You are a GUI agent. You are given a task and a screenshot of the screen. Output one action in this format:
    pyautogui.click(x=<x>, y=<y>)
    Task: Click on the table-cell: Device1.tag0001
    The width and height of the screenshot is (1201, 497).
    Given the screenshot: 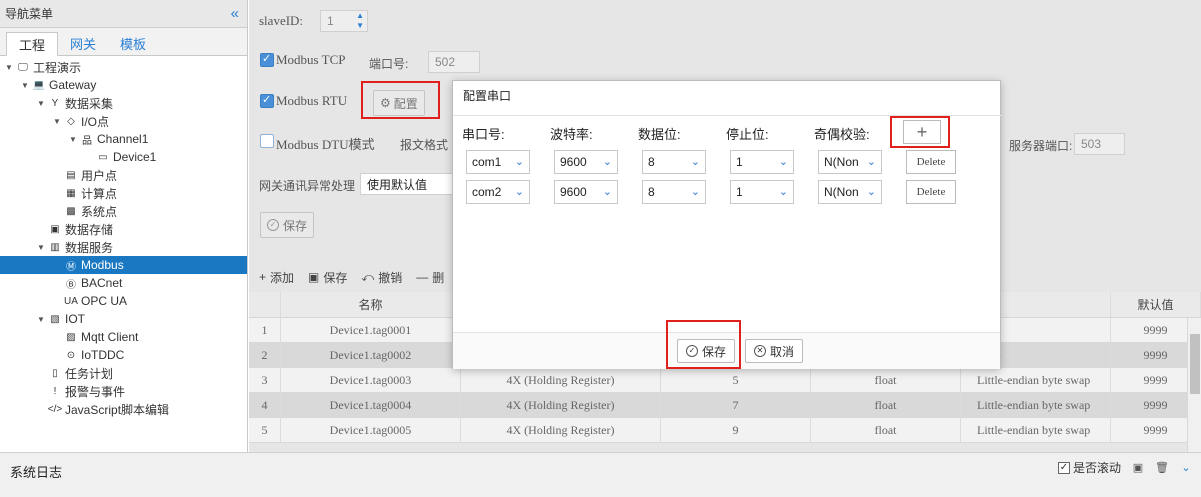 What is the action you would take?
    pyautogui.click(x=371, y=330)
    